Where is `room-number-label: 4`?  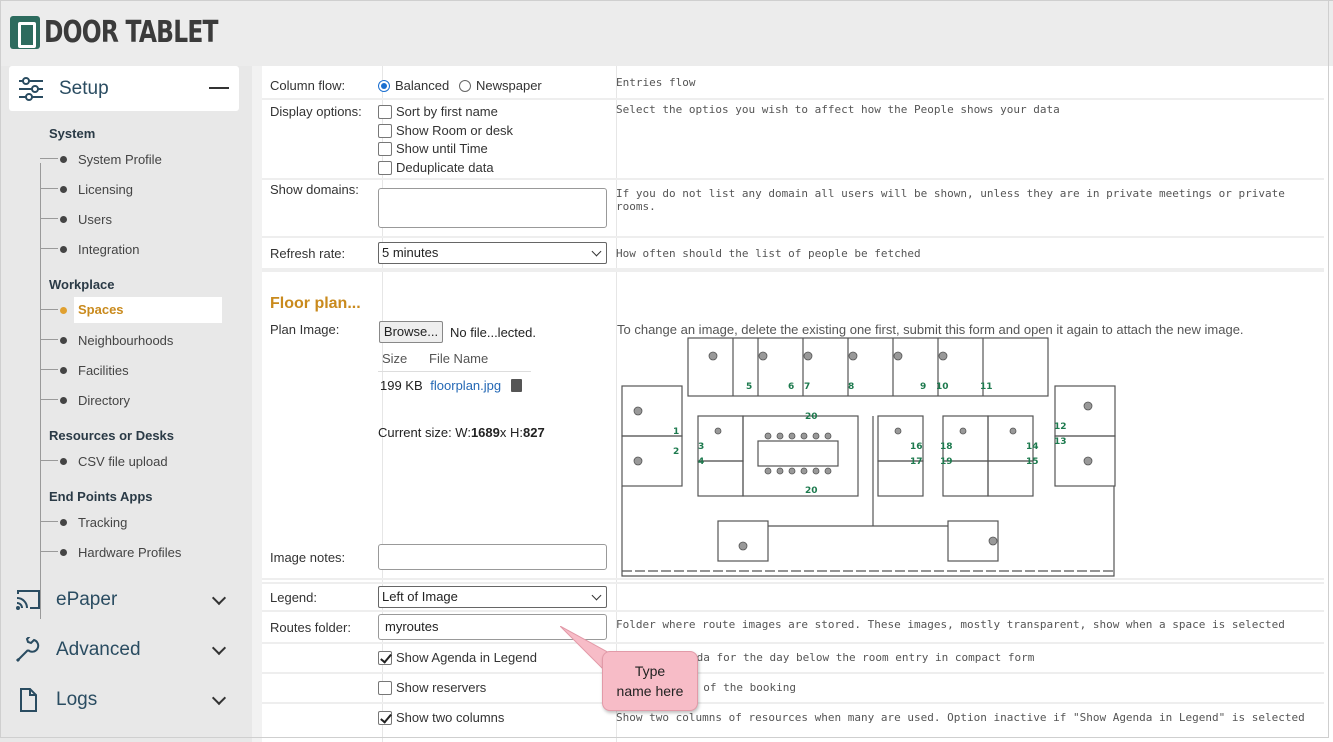
room-number-label: 4 is located at coordinates (701, 462).